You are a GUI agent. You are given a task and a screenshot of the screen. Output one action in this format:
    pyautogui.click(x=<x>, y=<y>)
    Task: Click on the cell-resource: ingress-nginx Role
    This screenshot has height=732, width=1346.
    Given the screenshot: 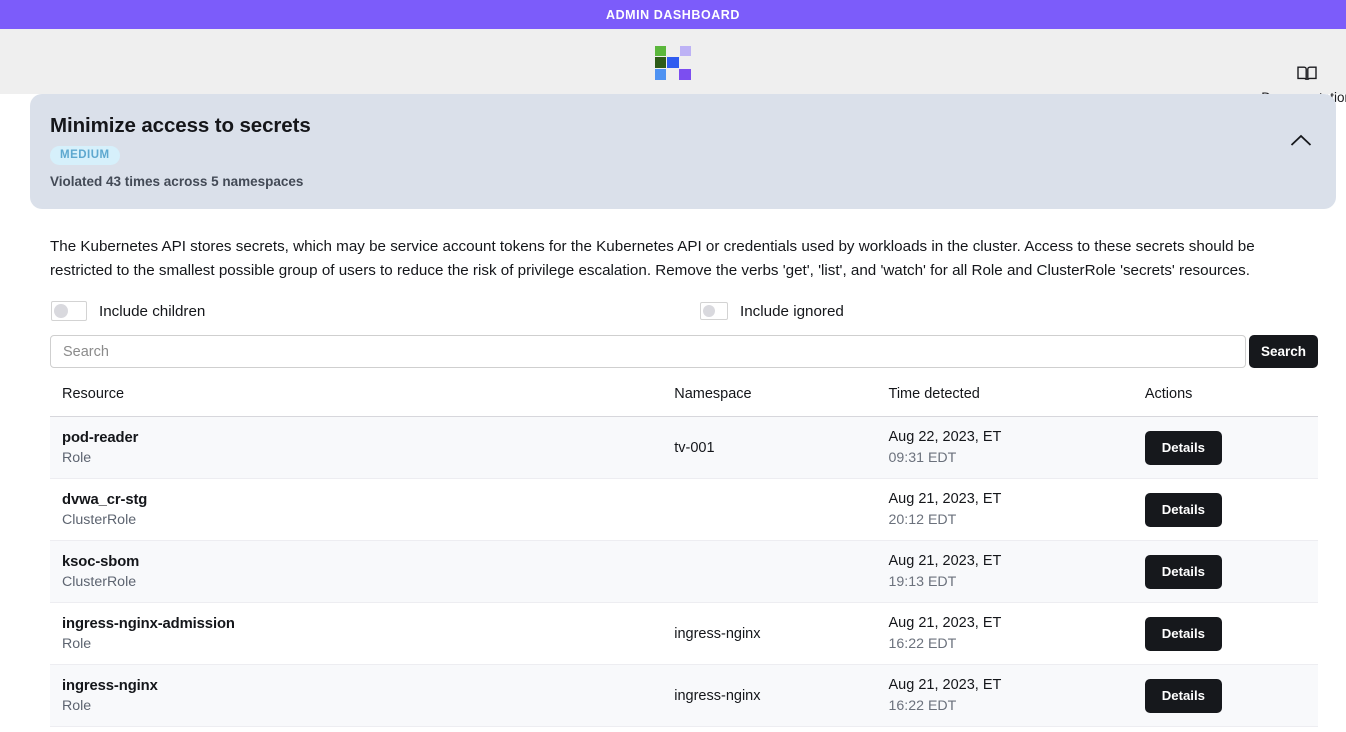 What is the action you would take?
    pyautogui.click(x=356, y=695)
    